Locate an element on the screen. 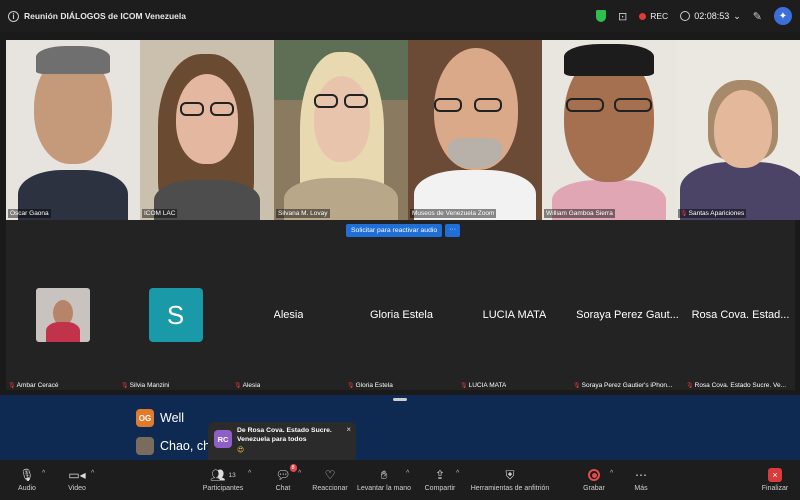 Image resolution: width=800 pixels, height=500 pixels. chat-message-text: Chao, ch is located at coordinates (185, 446).